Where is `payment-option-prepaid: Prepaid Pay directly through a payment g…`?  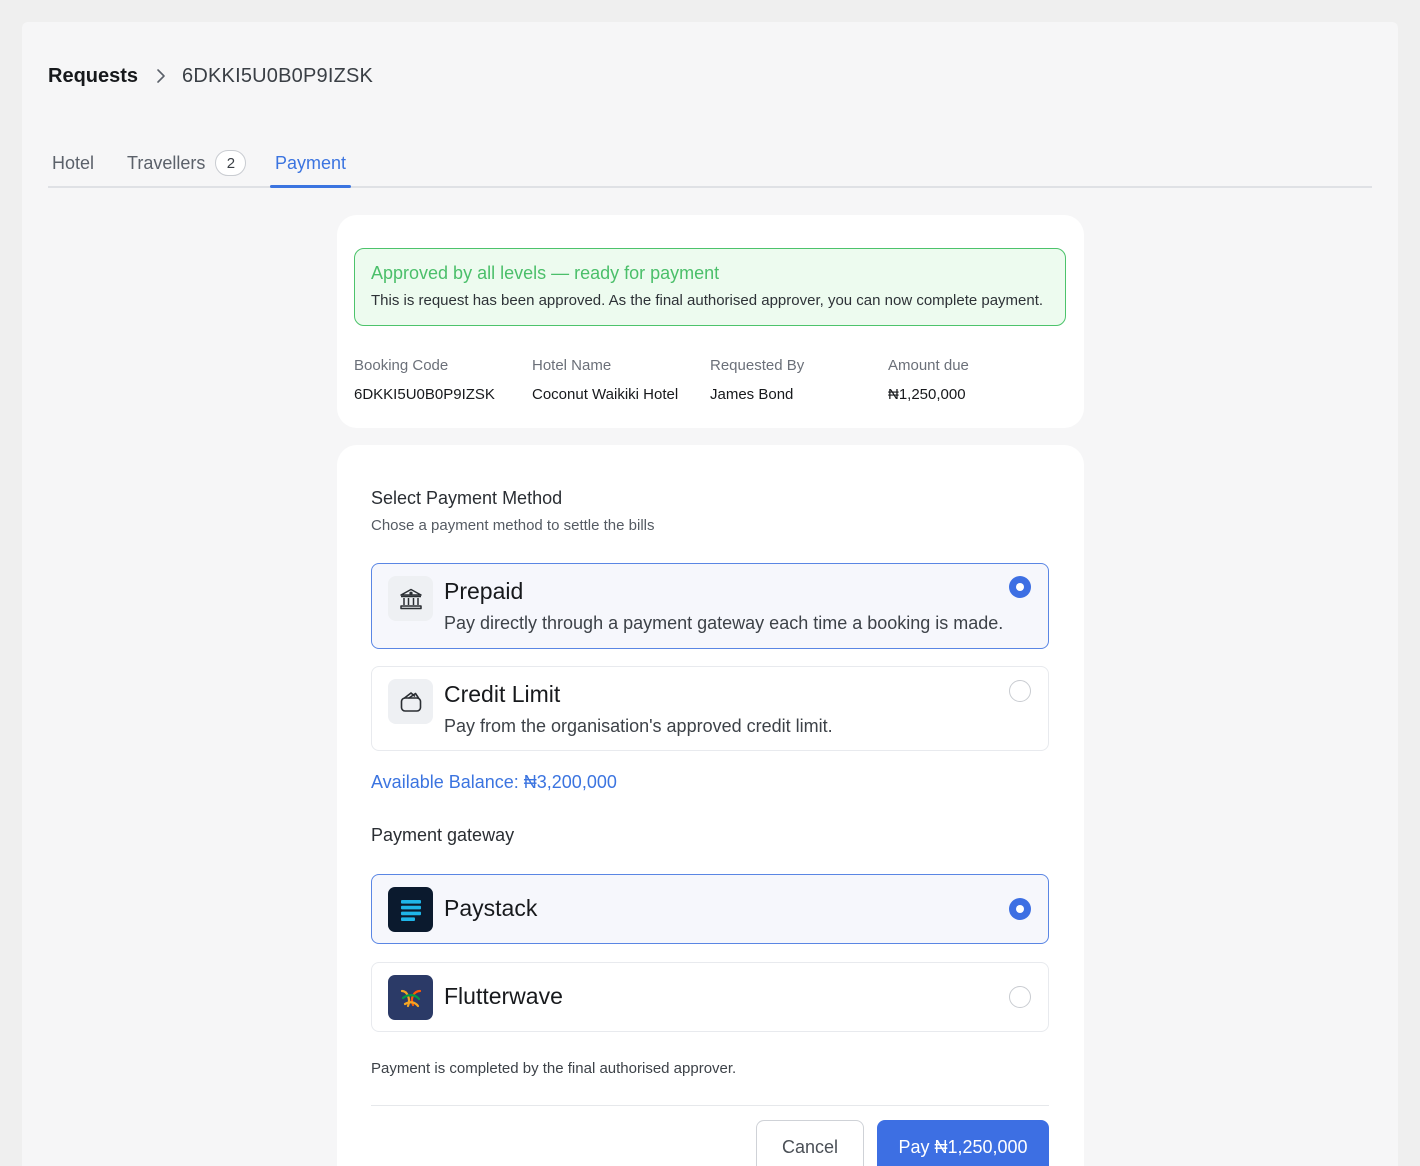
payment-option-prepaid: Prepaid Pay directly through a payment g… is located at coordinates (710, 606).